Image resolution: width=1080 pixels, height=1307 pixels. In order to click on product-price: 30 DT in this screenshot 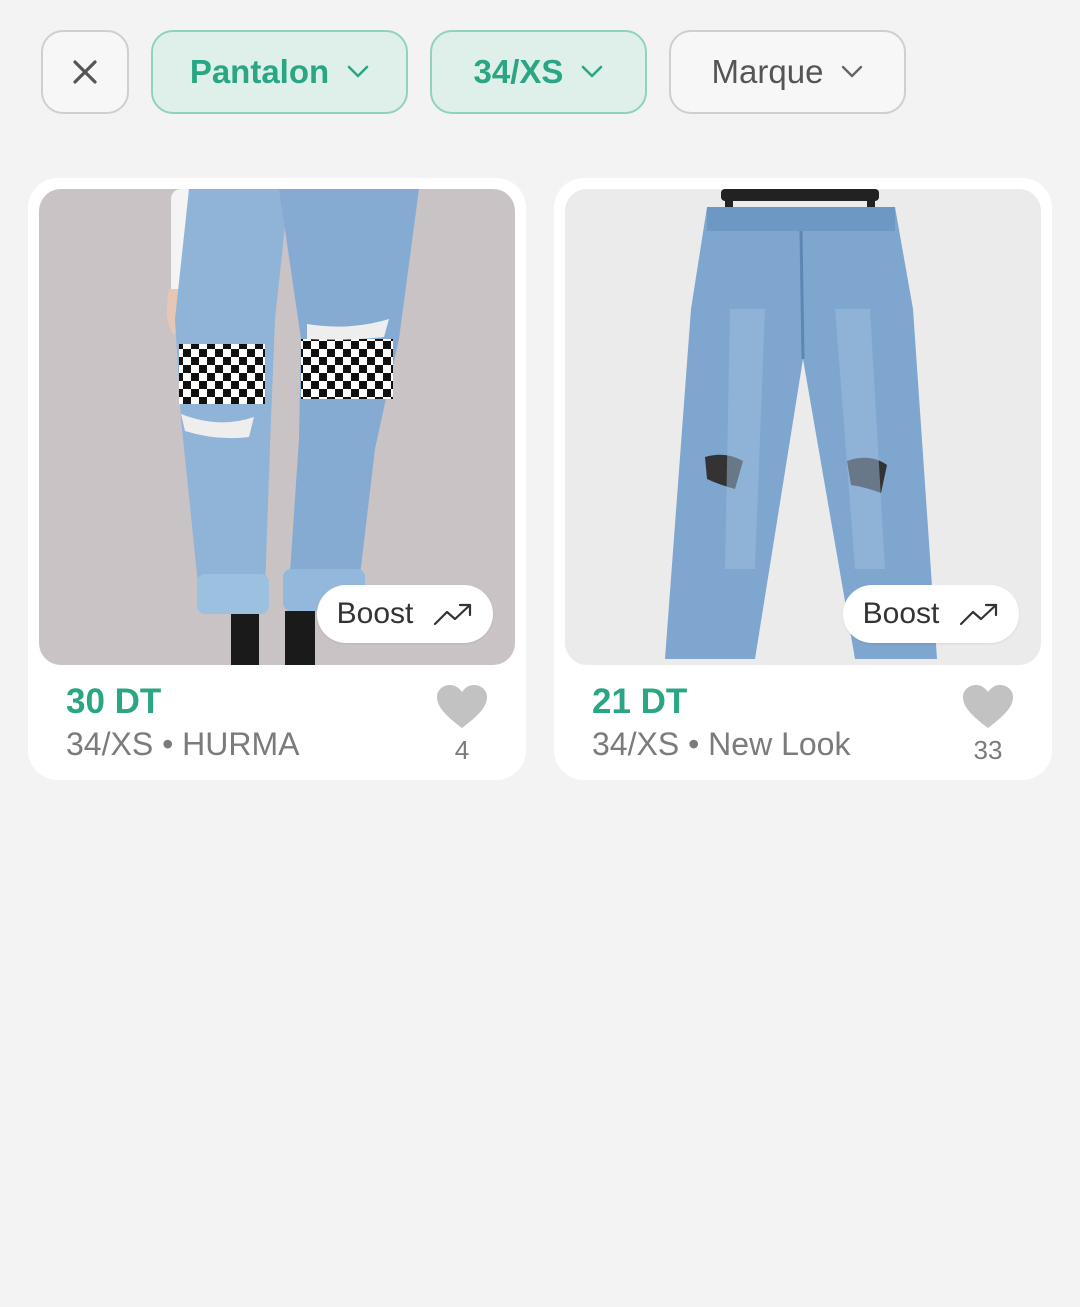, I will do `click(114, 701)`.